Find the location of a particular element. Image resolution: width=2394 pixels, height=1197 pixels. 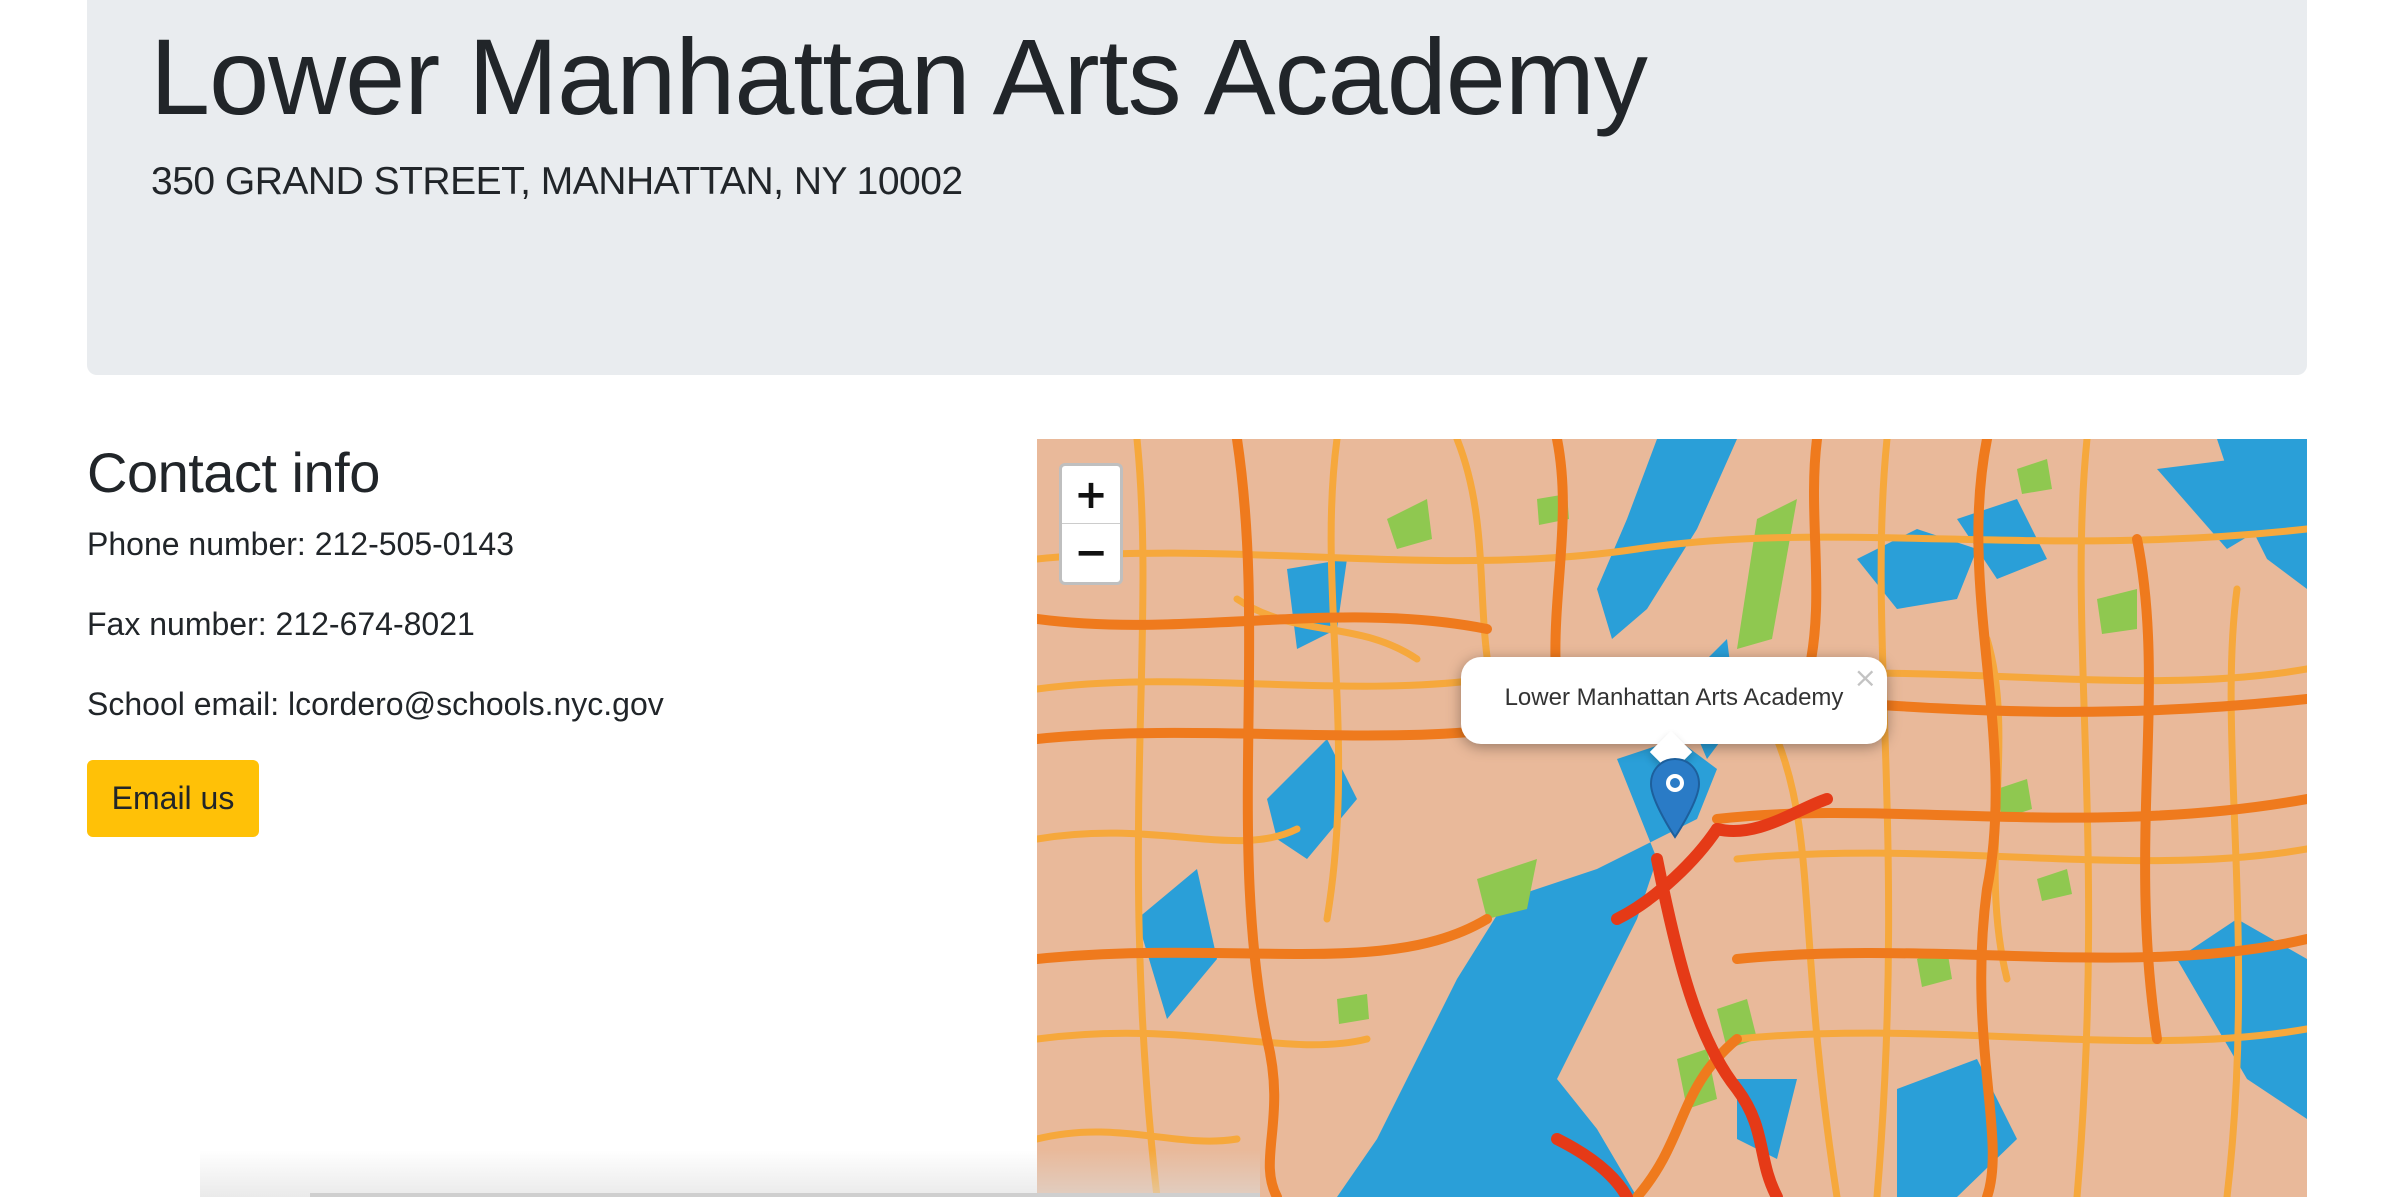

fax-number: Fax number: 212-674-8021 is located at coordinates (281, 624).